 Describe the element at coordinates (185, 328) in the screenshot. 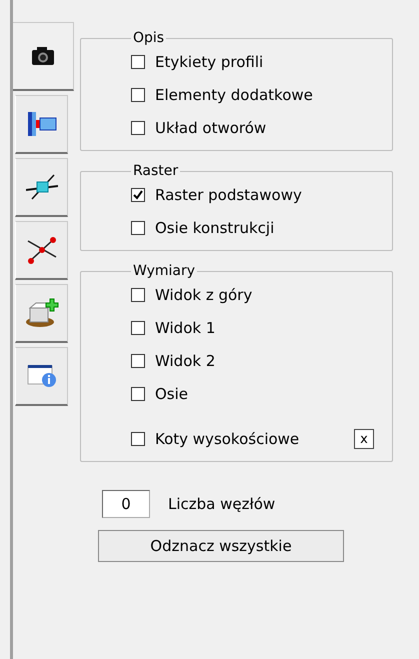

I see `checkbox-label: Widok 1` at that location.